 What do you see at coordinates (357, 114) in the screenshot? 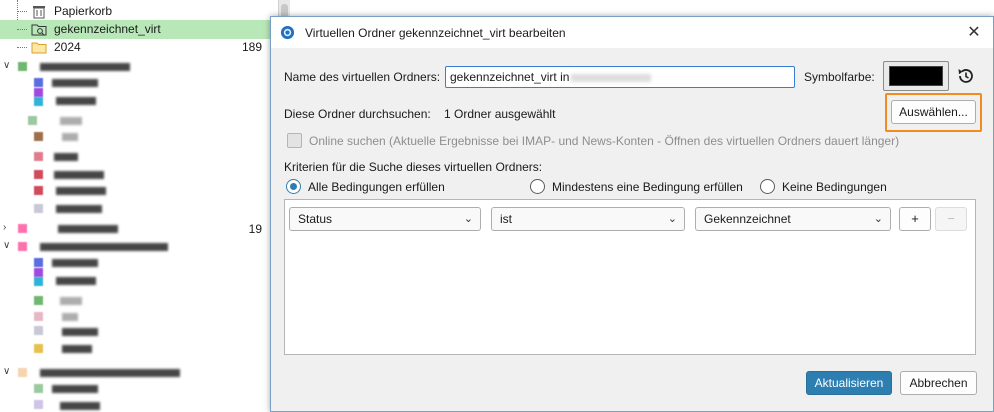
I see `search-folders-label: Diese Ordner durchsuchen:` at bounding box center [357, 114].